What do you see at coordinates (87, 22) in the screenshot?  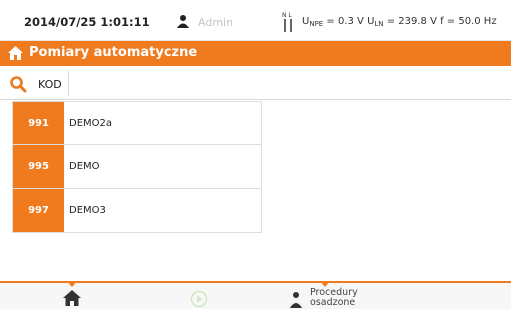 I see `datetime: 2014/07/25 1:01:11` at bounding box center [87, 22].